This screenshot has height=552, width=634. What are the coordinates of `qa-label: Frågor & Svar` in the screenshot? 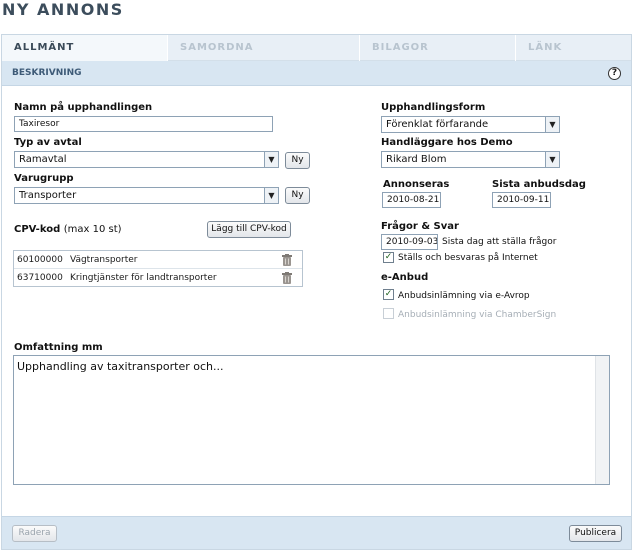 It's located at (420, 226).